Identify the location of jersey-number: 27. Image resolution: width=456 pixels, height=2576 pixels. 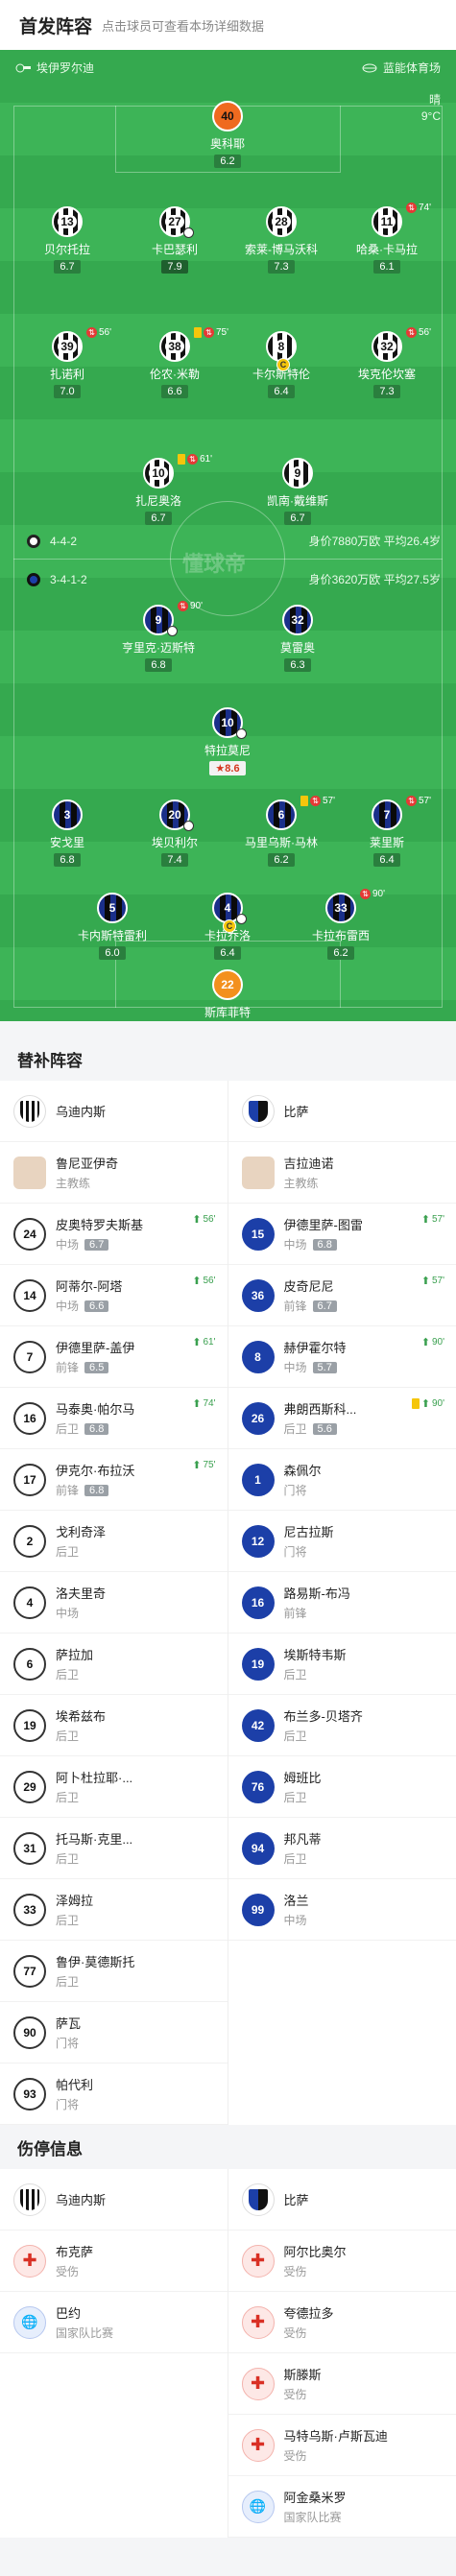
(174, 221).